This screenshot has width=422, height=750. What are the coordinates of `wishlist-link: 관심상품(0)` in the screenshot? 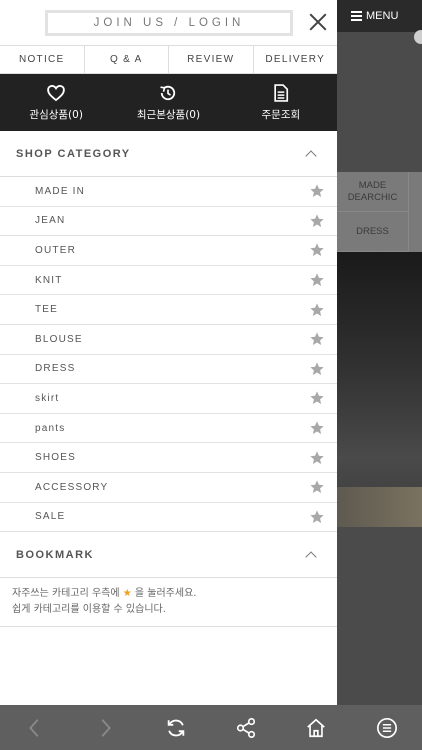 It's located at (56, 102).